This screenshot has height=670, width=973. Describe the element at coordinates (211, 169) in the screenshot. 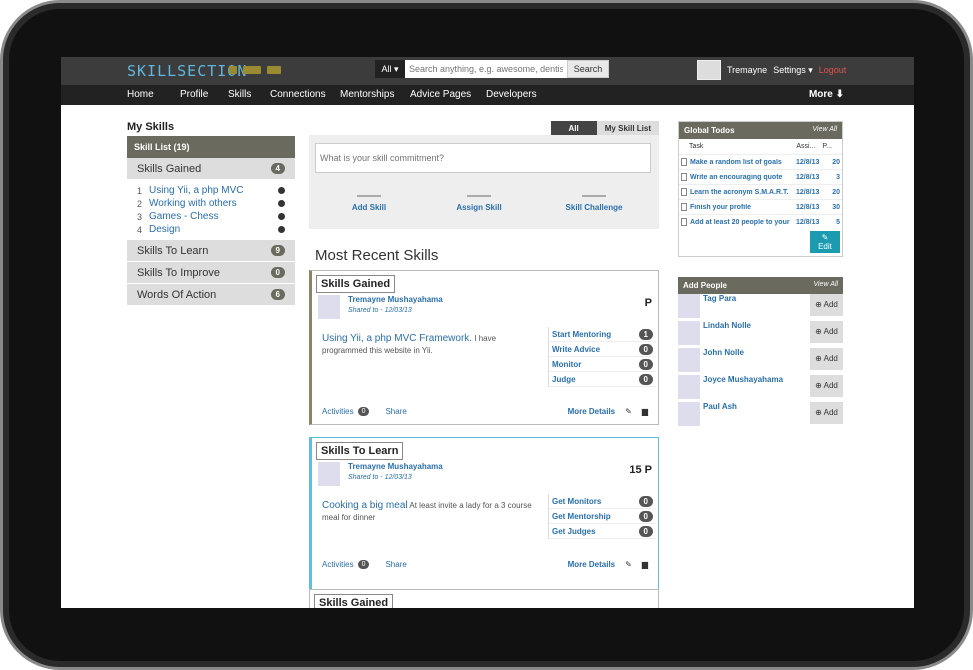

I see `group-skills-gained: Skills Gained 4` at that location.